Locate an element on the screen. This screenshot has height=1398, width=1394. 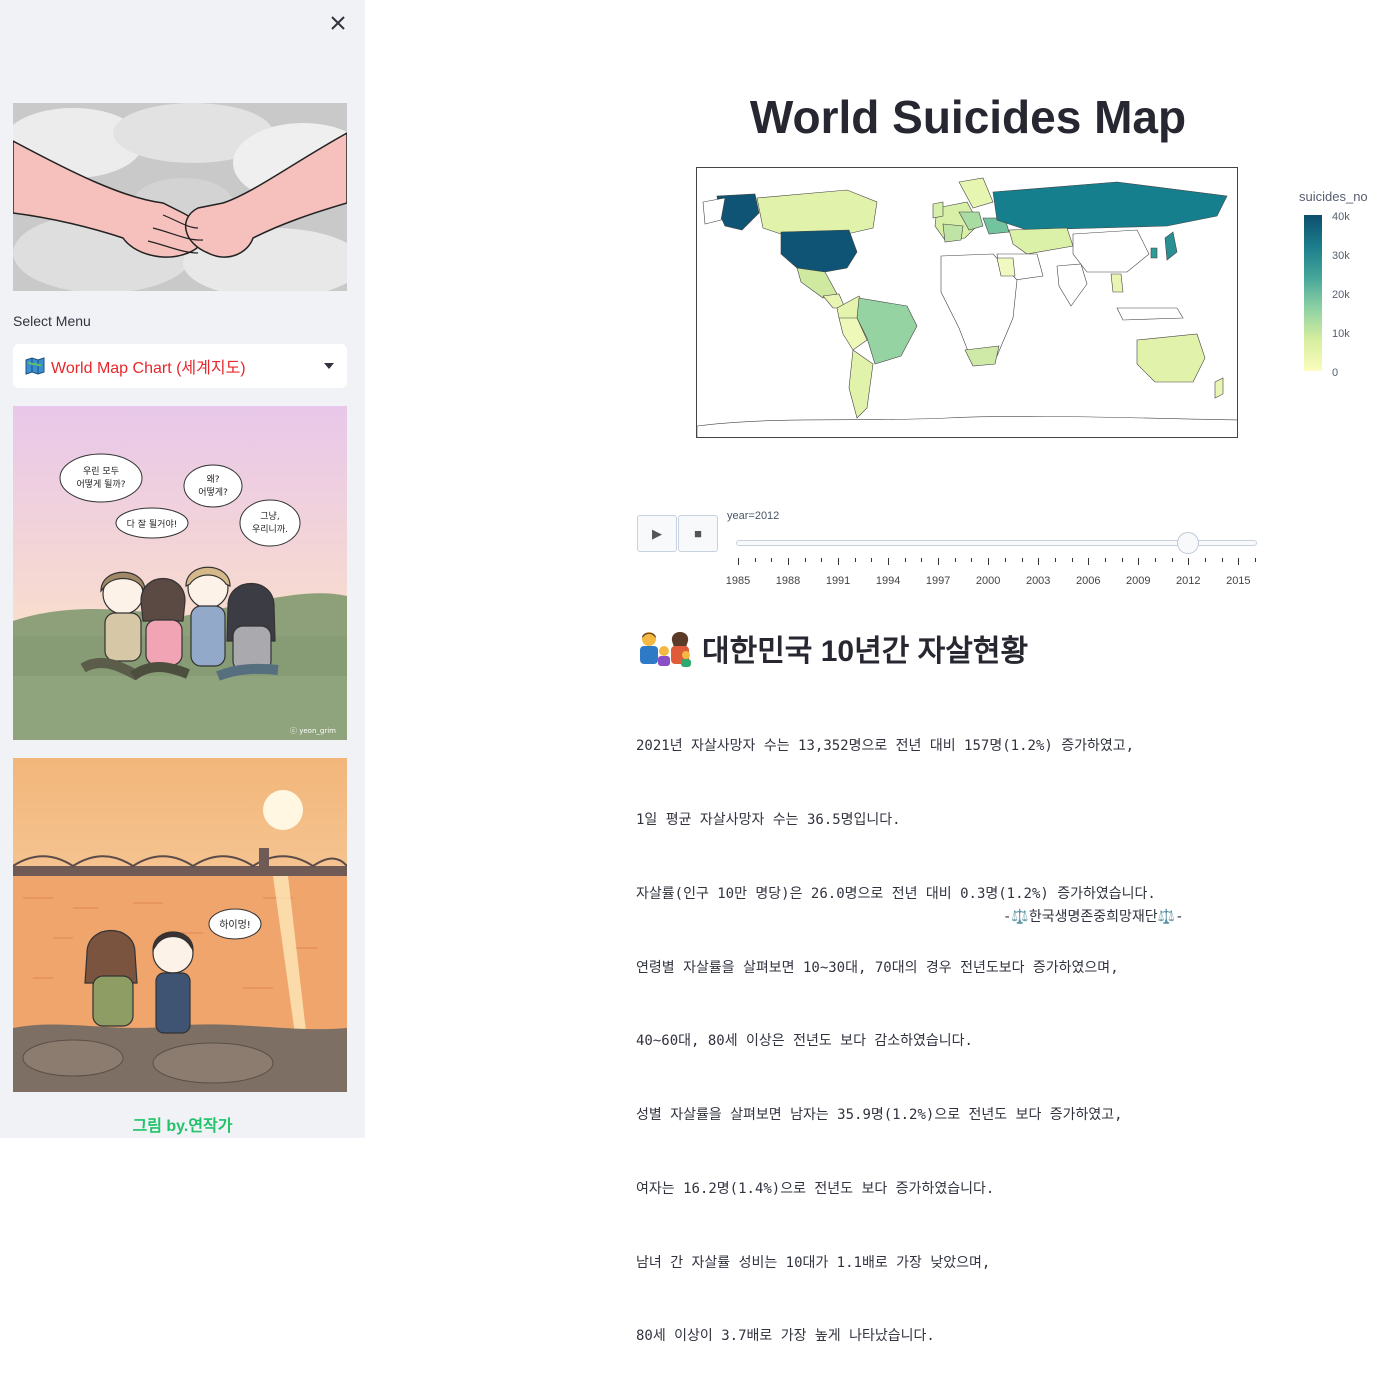
region-brazil is located at coordinates (887, 331).